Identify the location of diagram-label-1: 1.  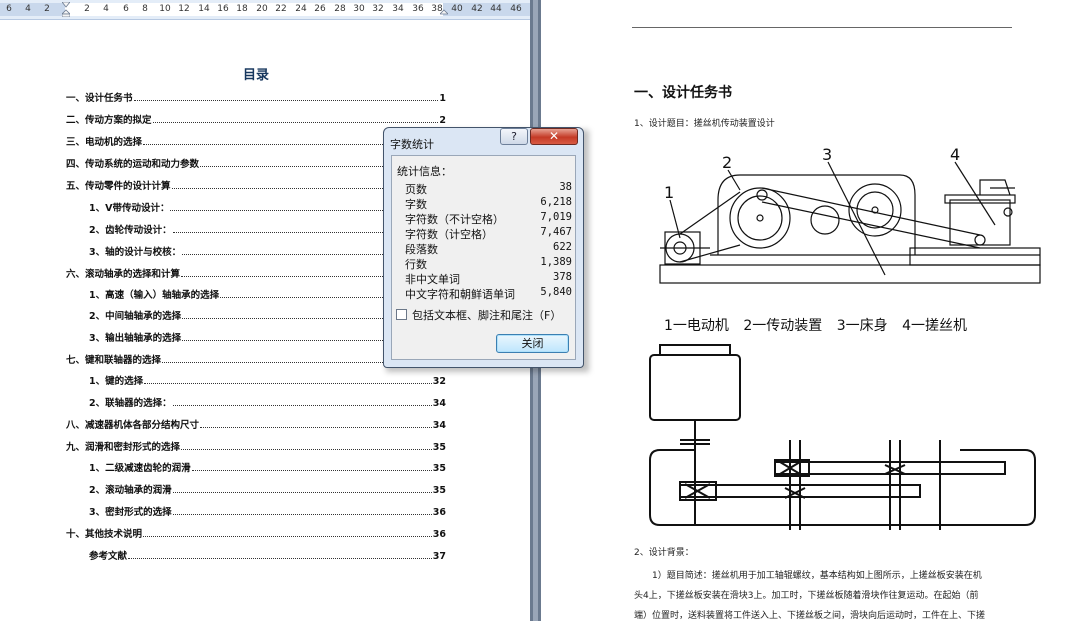
(669, 192).